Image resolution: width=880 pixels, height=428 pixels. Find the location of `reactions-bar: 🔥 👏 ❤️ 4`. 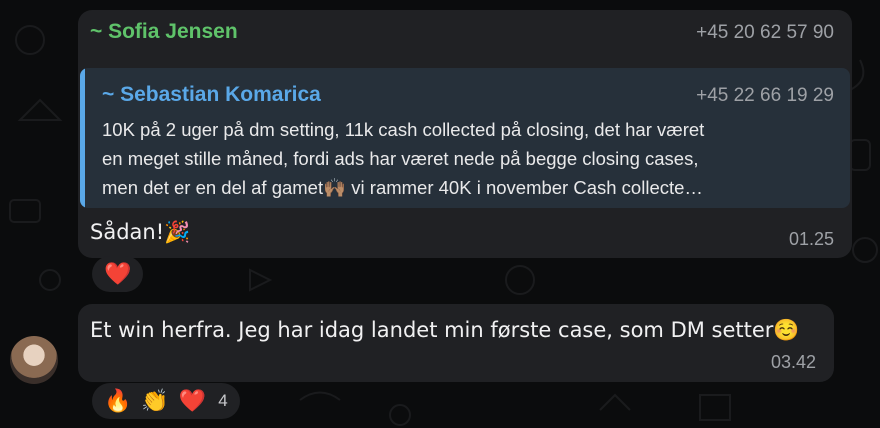

reactions-bar: 🔥 👏 ❤️ 4 is located at coordinates (166, 401).